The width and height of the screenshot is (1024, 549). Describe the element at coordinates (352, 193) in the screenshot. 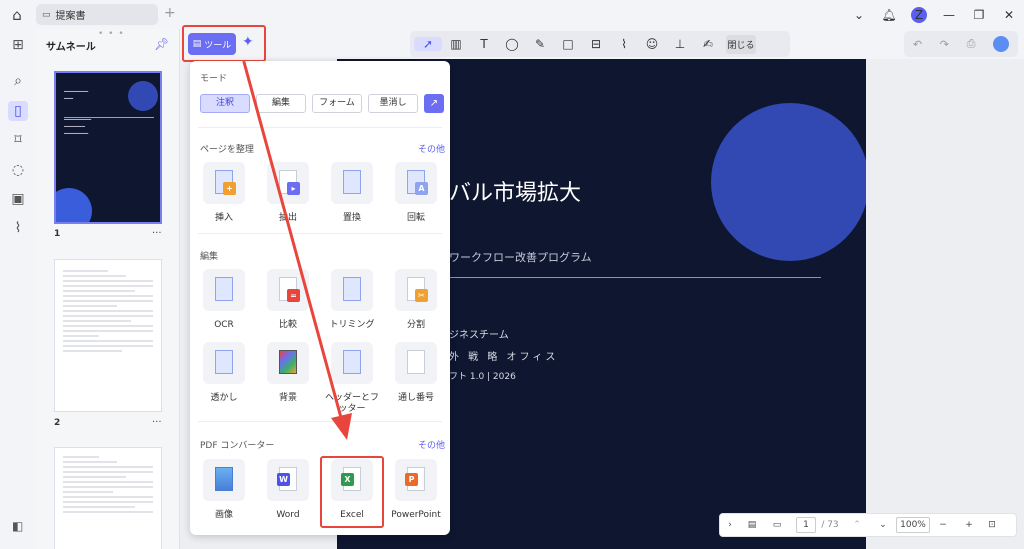

I see `replace-tool: 置換` at that location.